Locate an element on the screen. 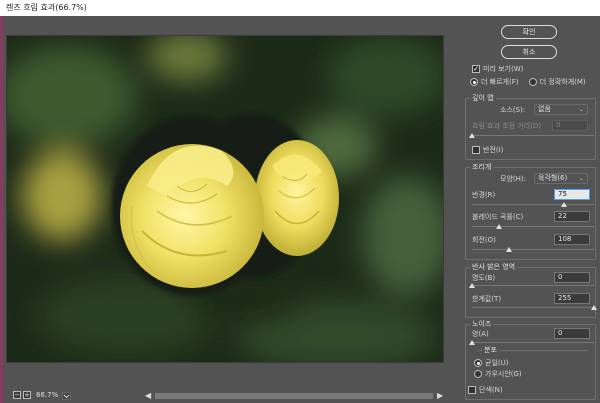 Image resolution: width=600 pixels, height=403 pixels. brightness-input: 0 is located at coordinates (572, 277).